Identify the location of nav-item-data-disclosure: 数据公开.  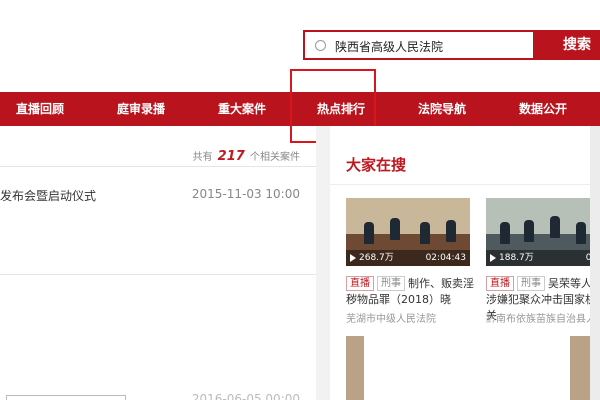
(543, 109).